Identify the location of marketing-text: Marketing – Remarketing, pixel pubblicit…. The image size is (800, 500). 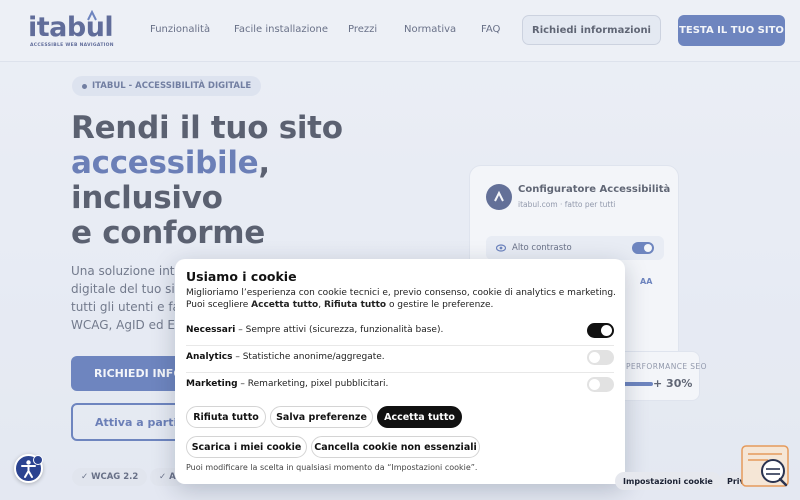
(287, 384).